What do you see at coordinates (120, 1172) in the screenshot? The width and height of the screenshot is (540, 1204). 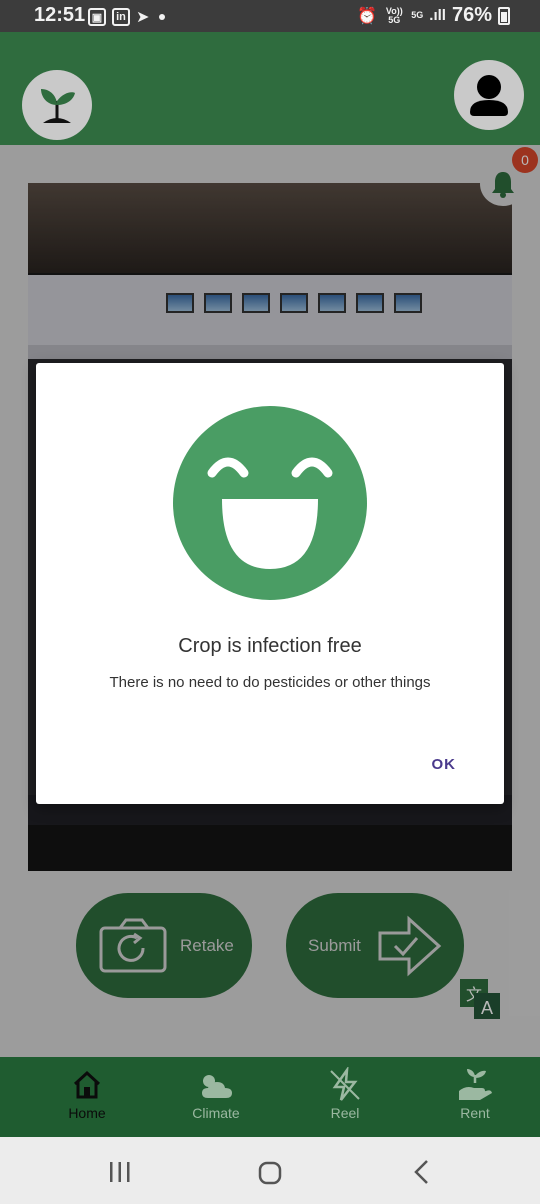 I see `recent-apps-icon` at bounding box center [120, 1172].